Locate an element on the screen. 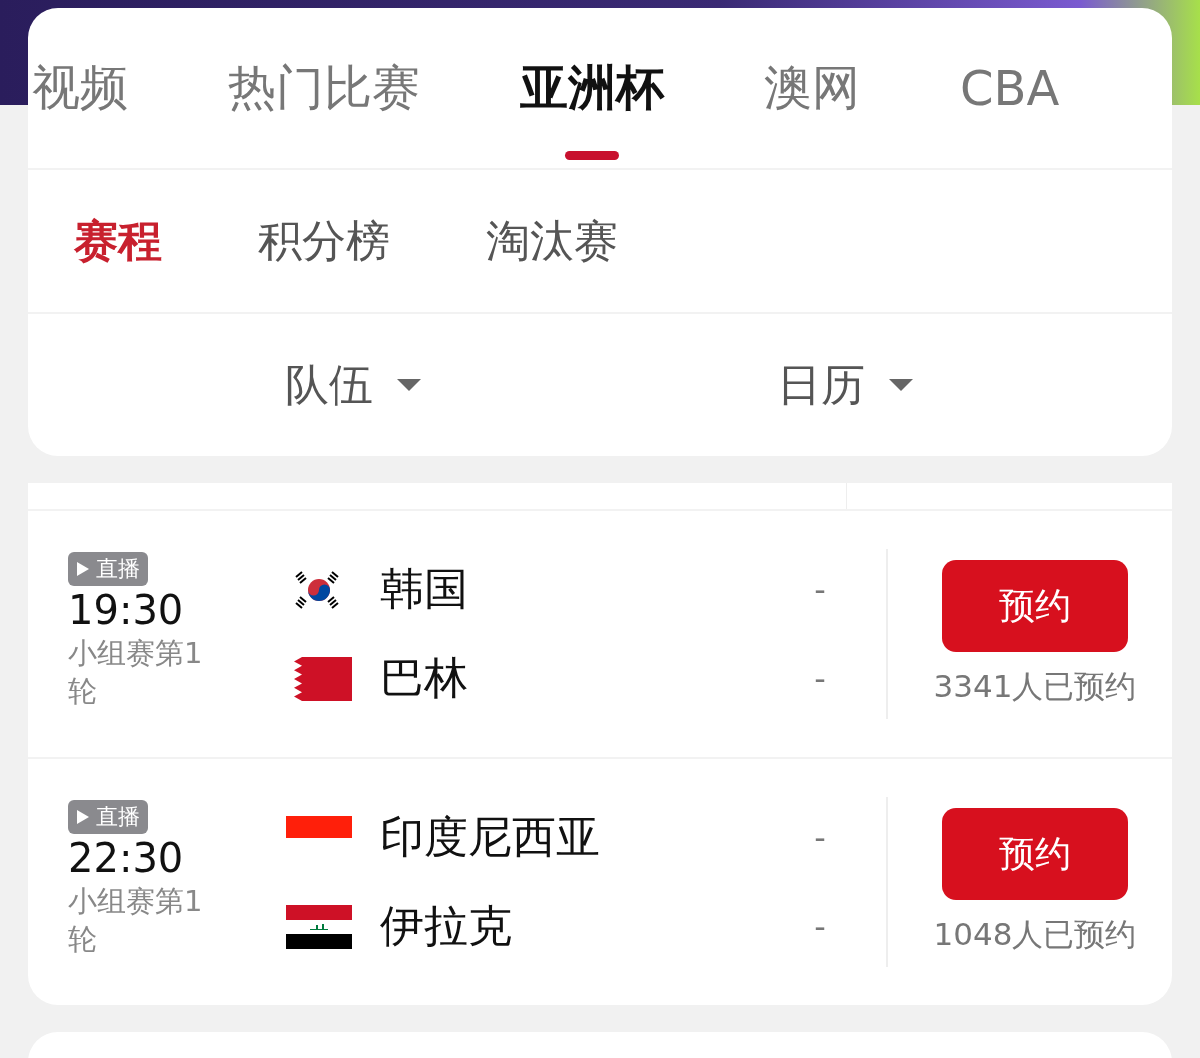 The height and width of the screenshot is (1058, 1200). subtab: 积分榜 is located at coordinates (324, 241).